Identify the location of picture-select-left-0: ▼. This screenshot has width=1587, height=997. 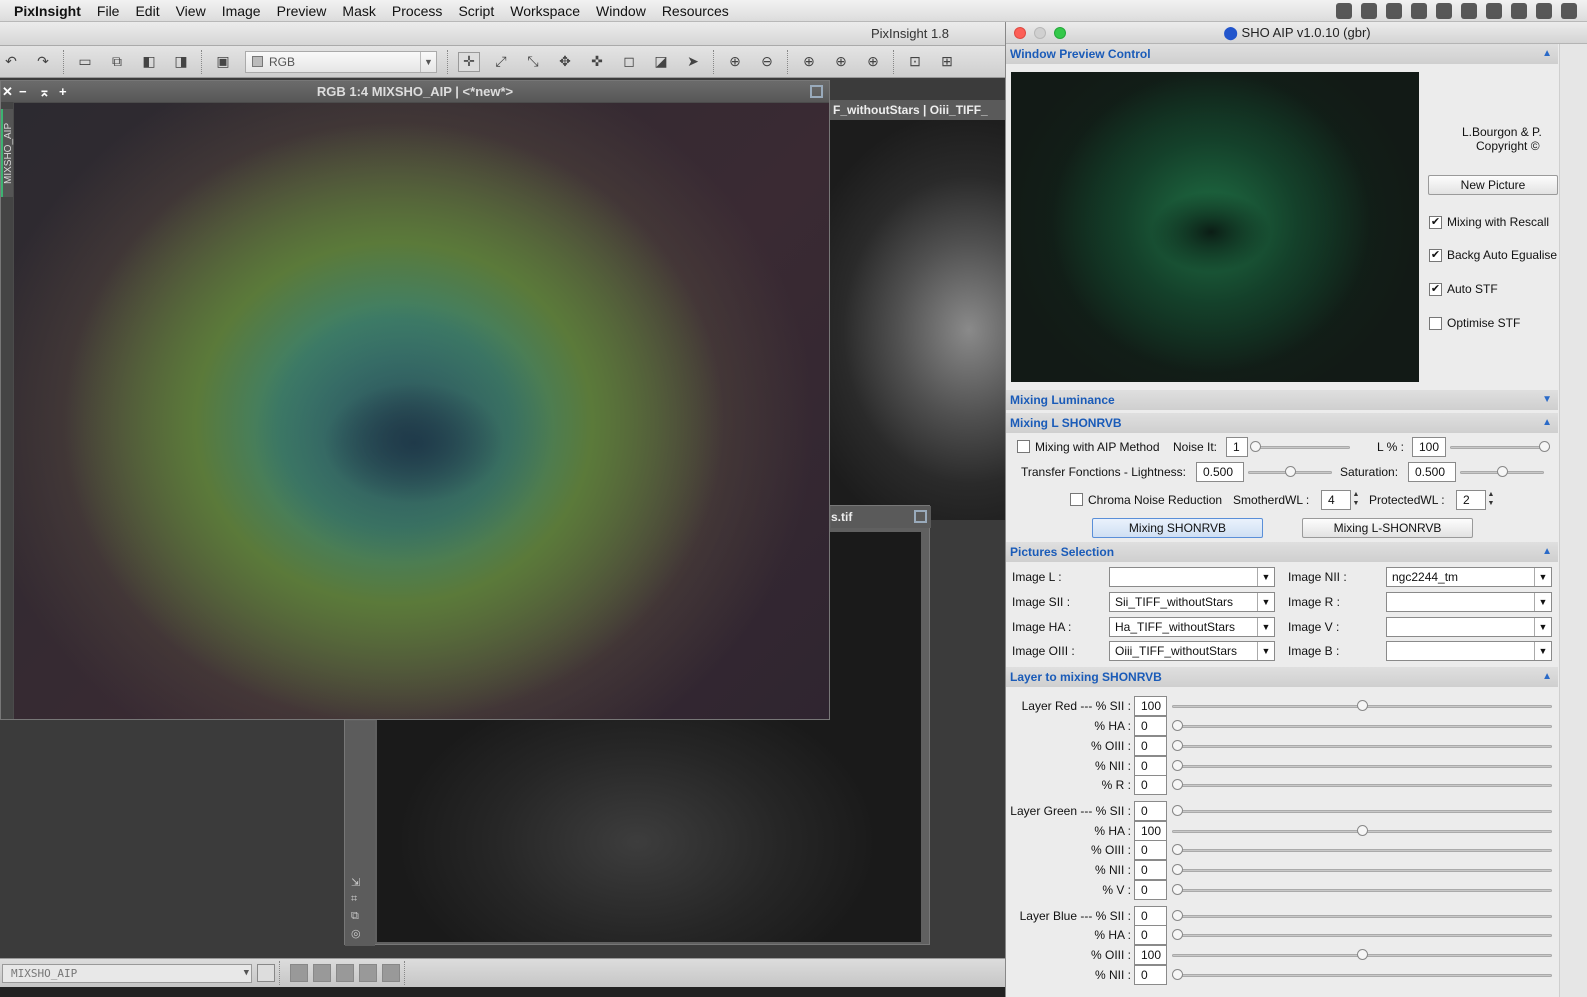
(1192, 577).